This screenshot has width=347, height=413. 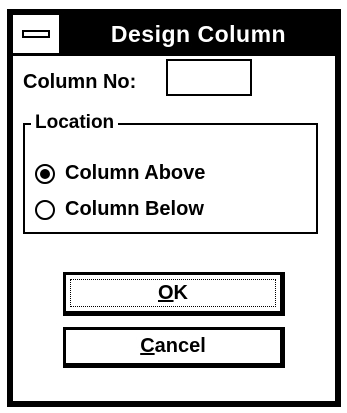 What do you see at coordinates (45, 209) in the screenshot?
I see `radio-unselected-icon` at bounding box center [45, 209].